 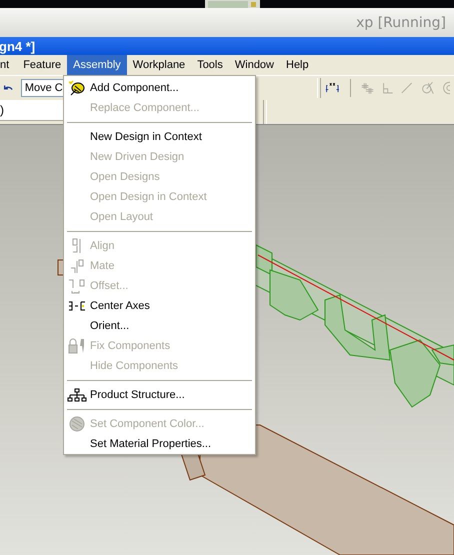 What do you see at coordinates (146, 137) in the screenshot?
I see `menu-item: New Design in Context` at bounding box center [146, 137].